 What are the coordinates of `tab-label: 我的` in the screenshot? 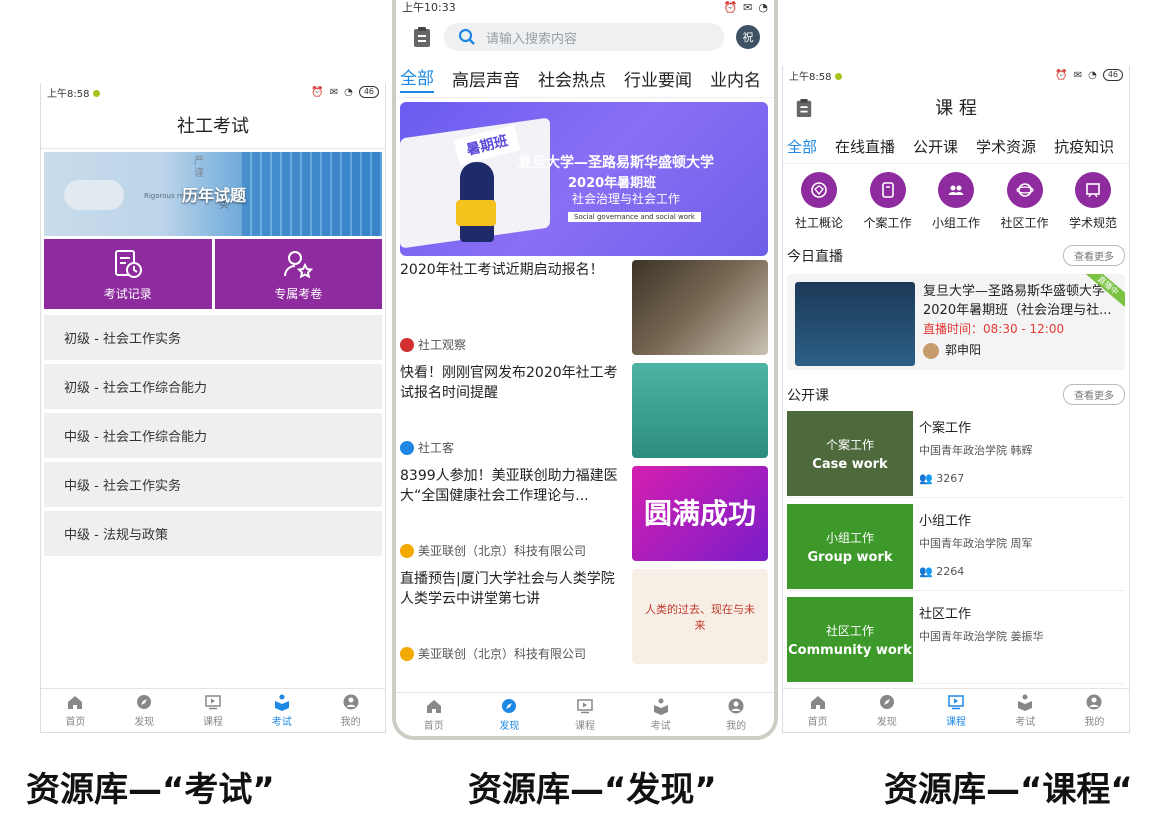 It's located at (350, 722).